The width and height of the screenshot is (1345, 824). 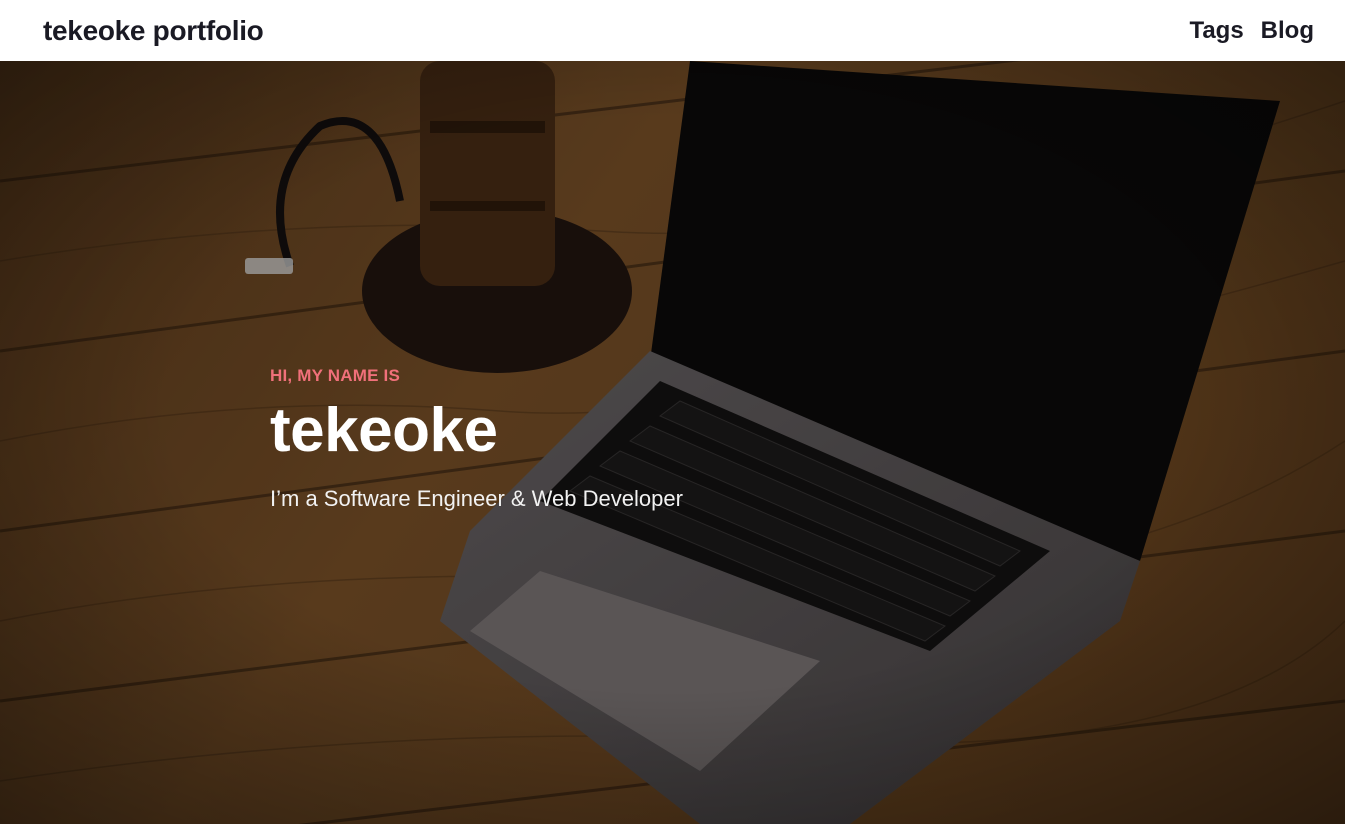 What do you see at coordinates (1251, 31) in the screenshot?
I see `main-nav: Tags Blog` at bounding box center [1251, 31].